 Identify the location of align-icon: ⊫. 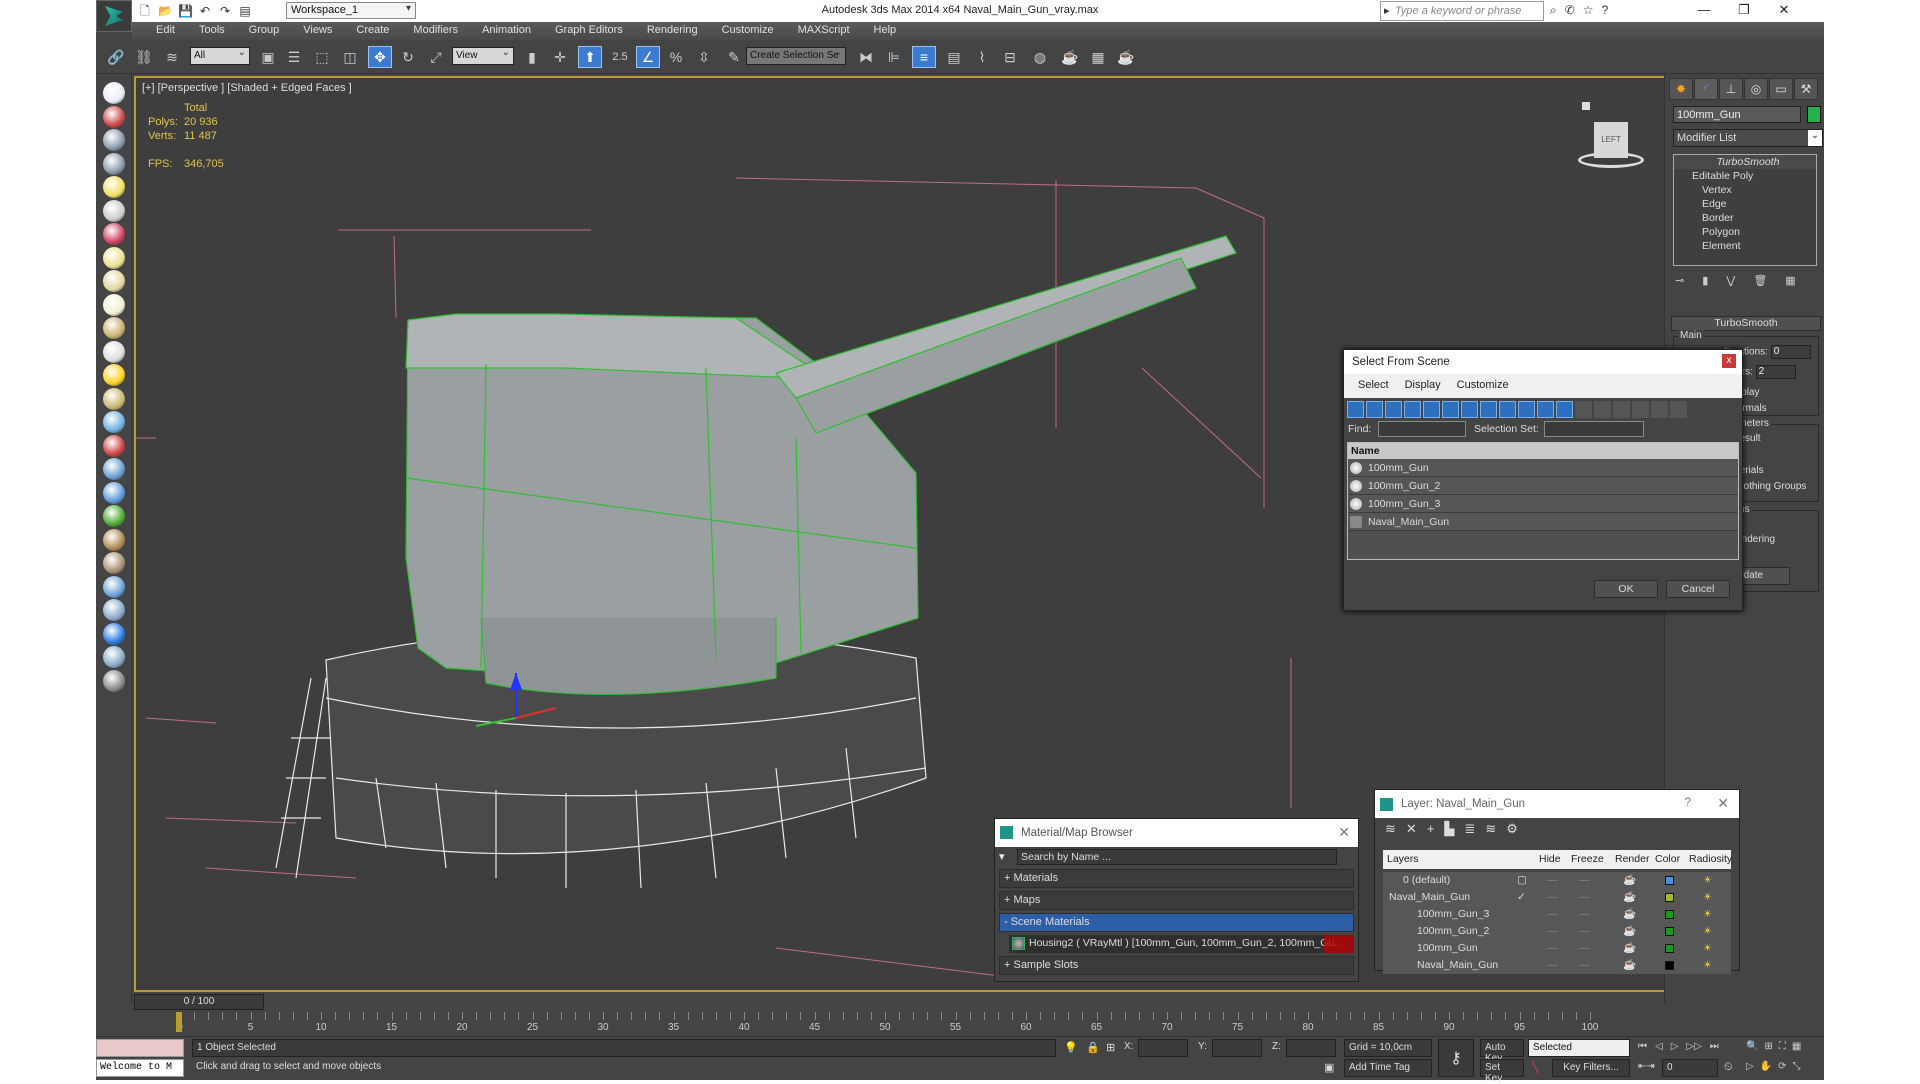
(894, 57).